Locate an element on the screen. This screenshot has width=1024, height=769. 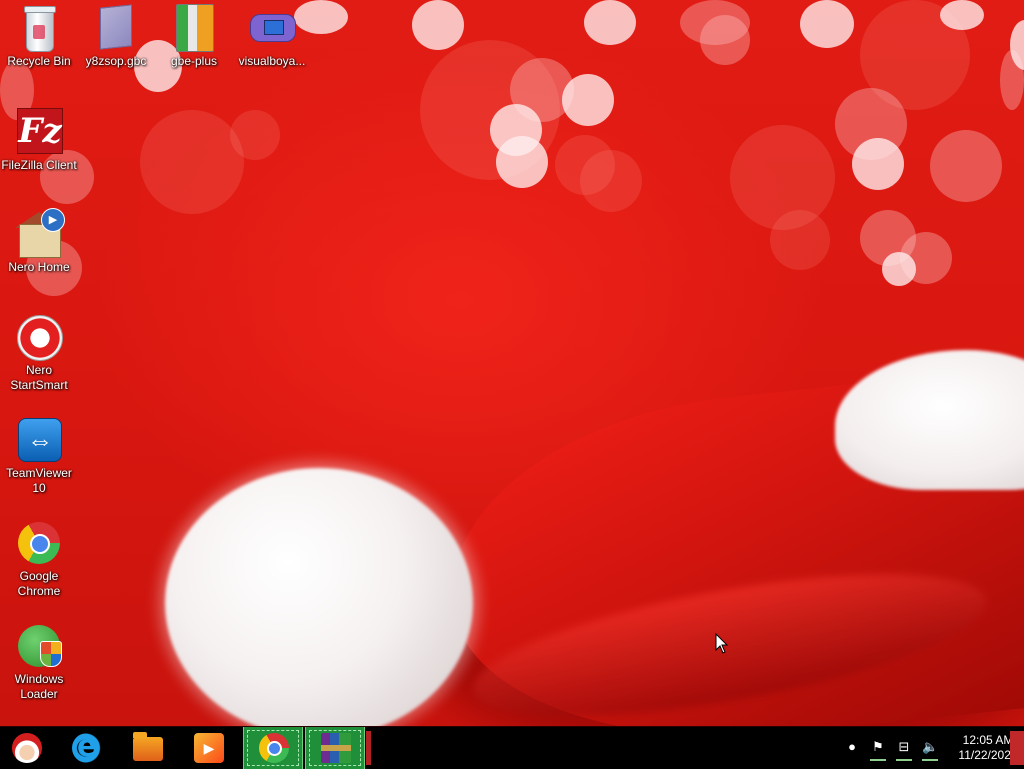
desktop-icon-label: FileZilla Client is located at coordinates (39, 165).